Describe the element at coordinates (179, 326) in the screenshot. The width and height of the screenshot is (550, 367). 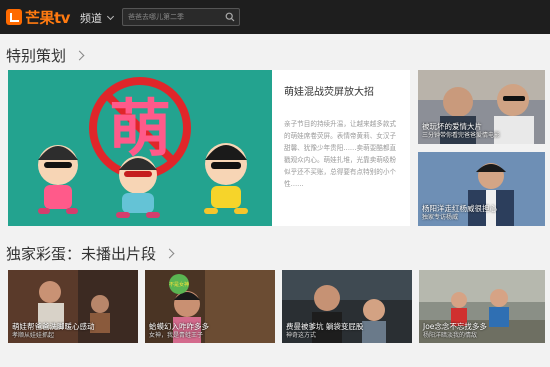
I see `clip-card-2-title: 蛤蟆幻入咋咋多多` at that location.